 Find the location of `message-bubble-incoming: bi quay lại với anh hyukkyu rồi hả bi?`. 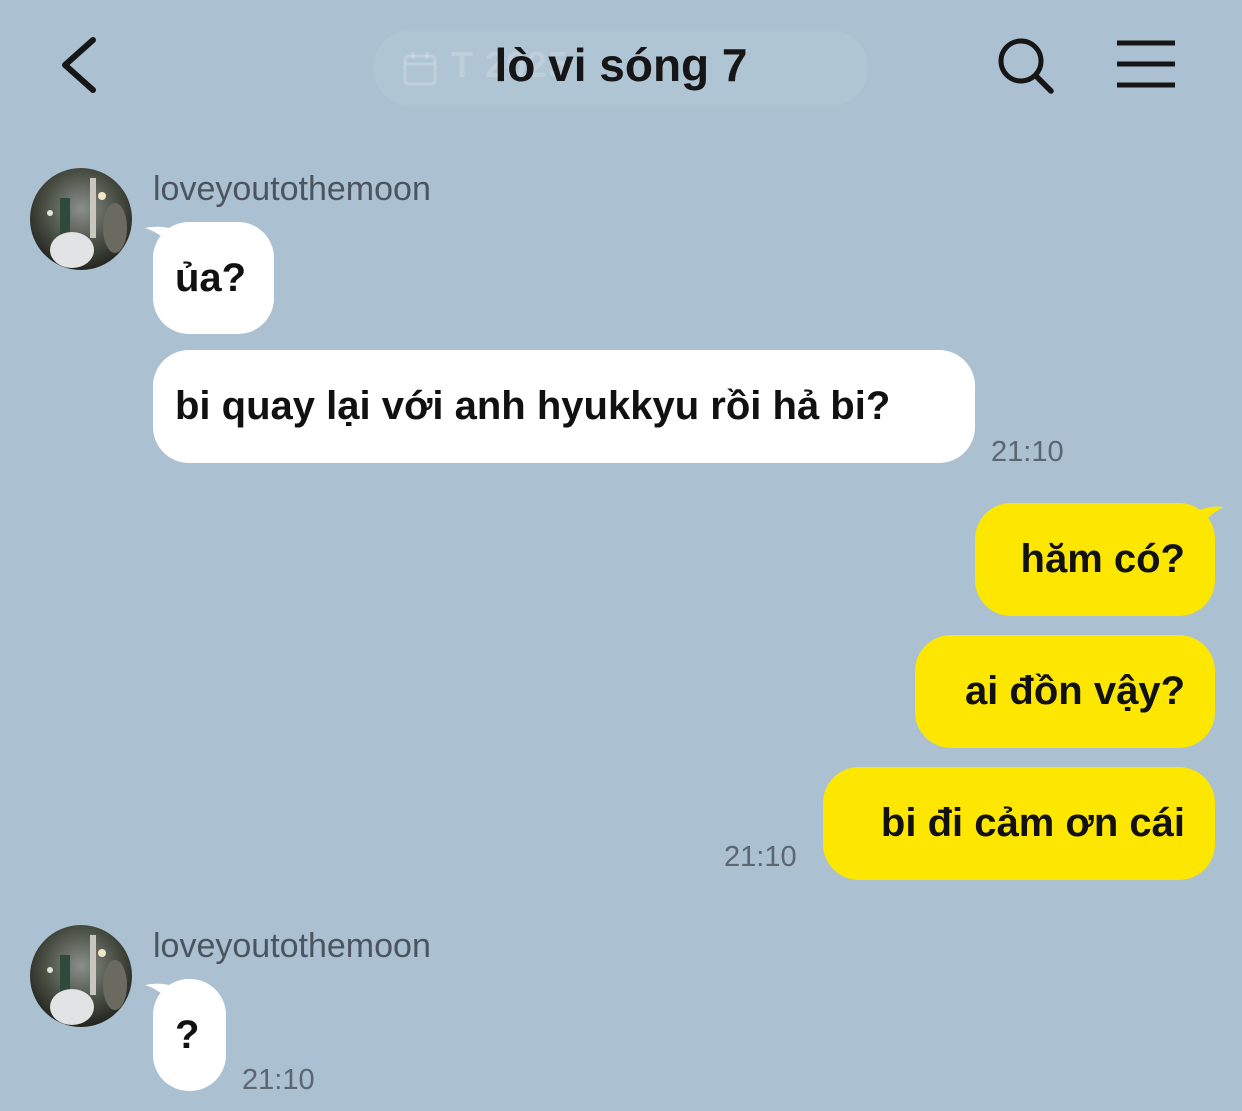

message-bubble-incoming: bi quay lại với anh hyukkyu rồi hả bi? is located at coordinates (564, 406).